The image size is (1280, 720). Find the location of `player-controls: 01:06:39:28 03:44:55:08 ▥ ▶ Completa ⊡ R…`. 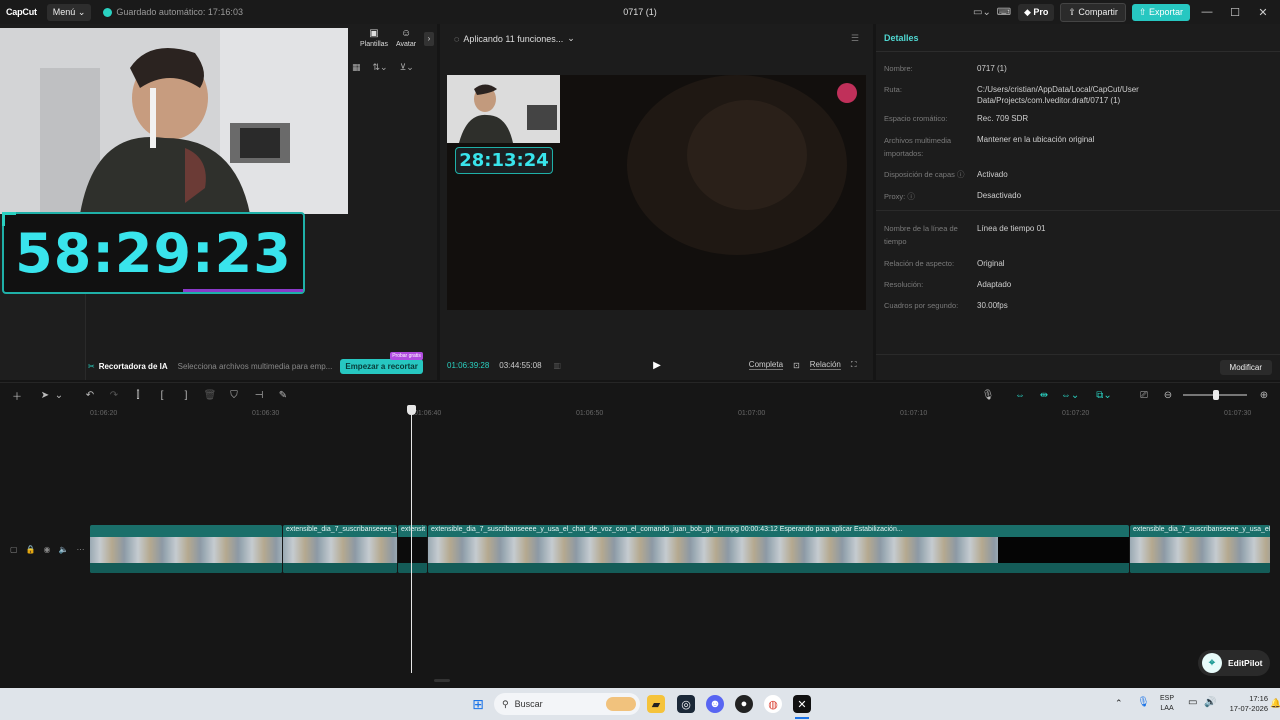

player-controls: 01:06:39:28 03:44:55:08 ▥ ▶ Completa ⊡ R… is located at coordinates (660, 365).